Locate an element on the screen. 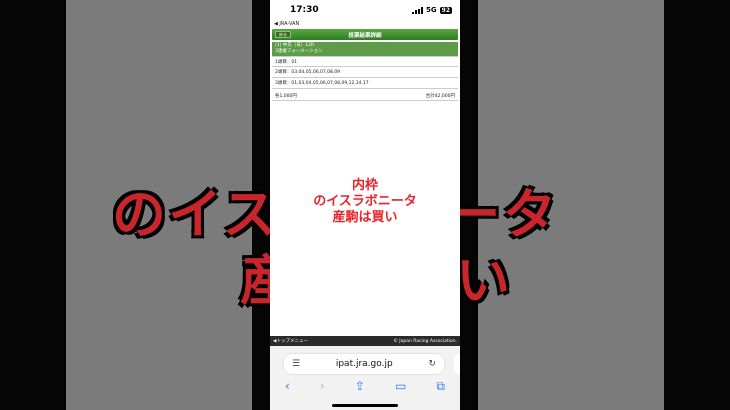 The height and width of the screenshot is (410, 730). url-text: ipat.jra.go.jp is located at coordinates (364, 364).